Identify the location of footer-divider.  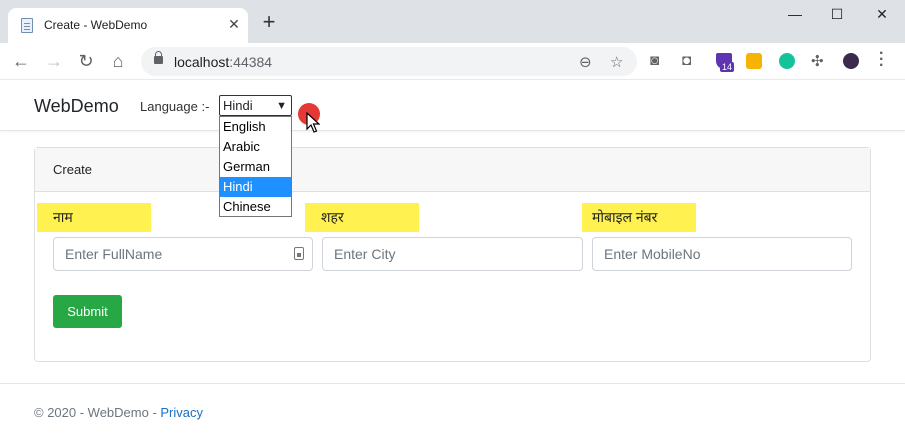
(452, 383).